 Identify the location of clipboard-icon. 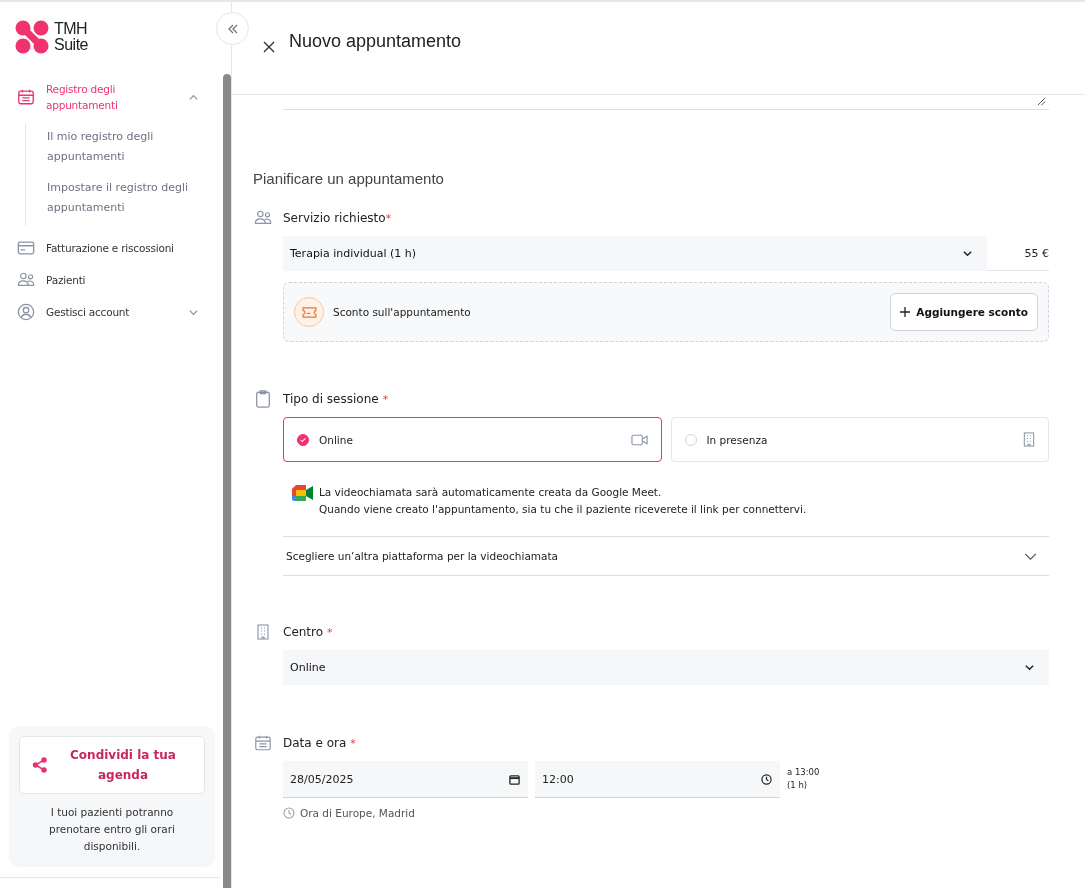
(263, 399).